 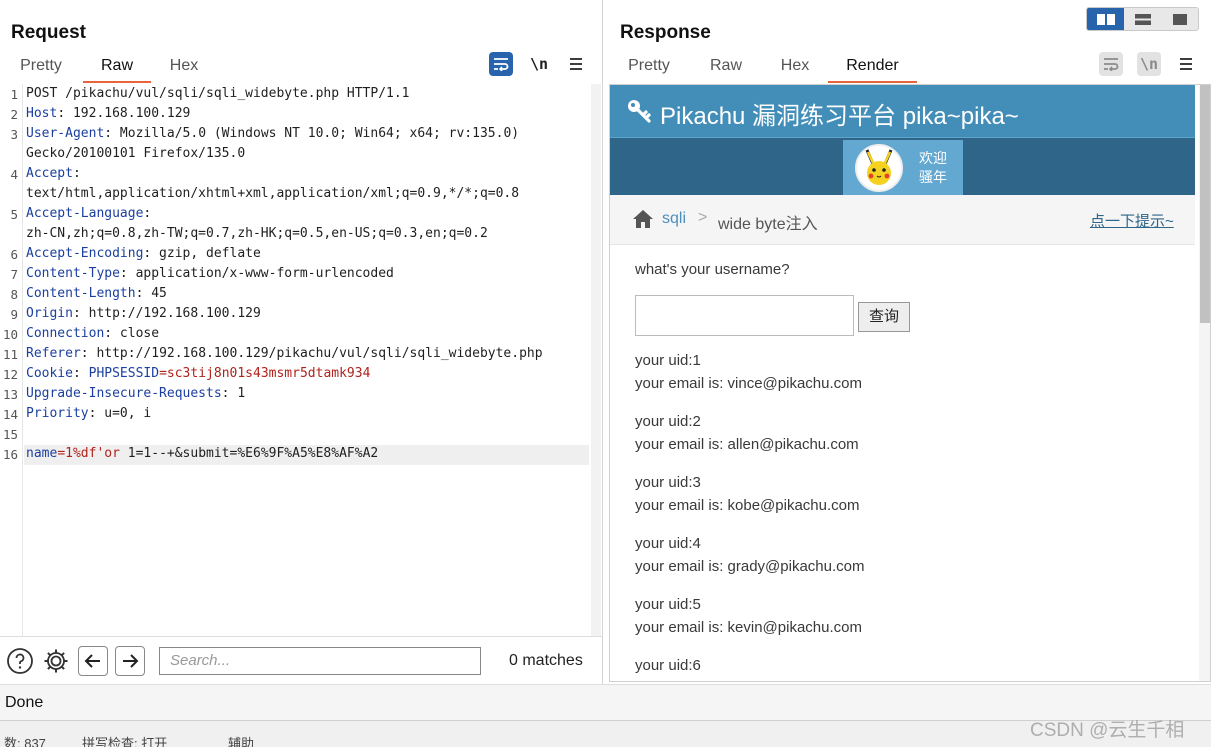 What do you see at coordinates (56, 661) in the screenshot?
I see `settings-gear-icon` at bounding box center [56, 661].